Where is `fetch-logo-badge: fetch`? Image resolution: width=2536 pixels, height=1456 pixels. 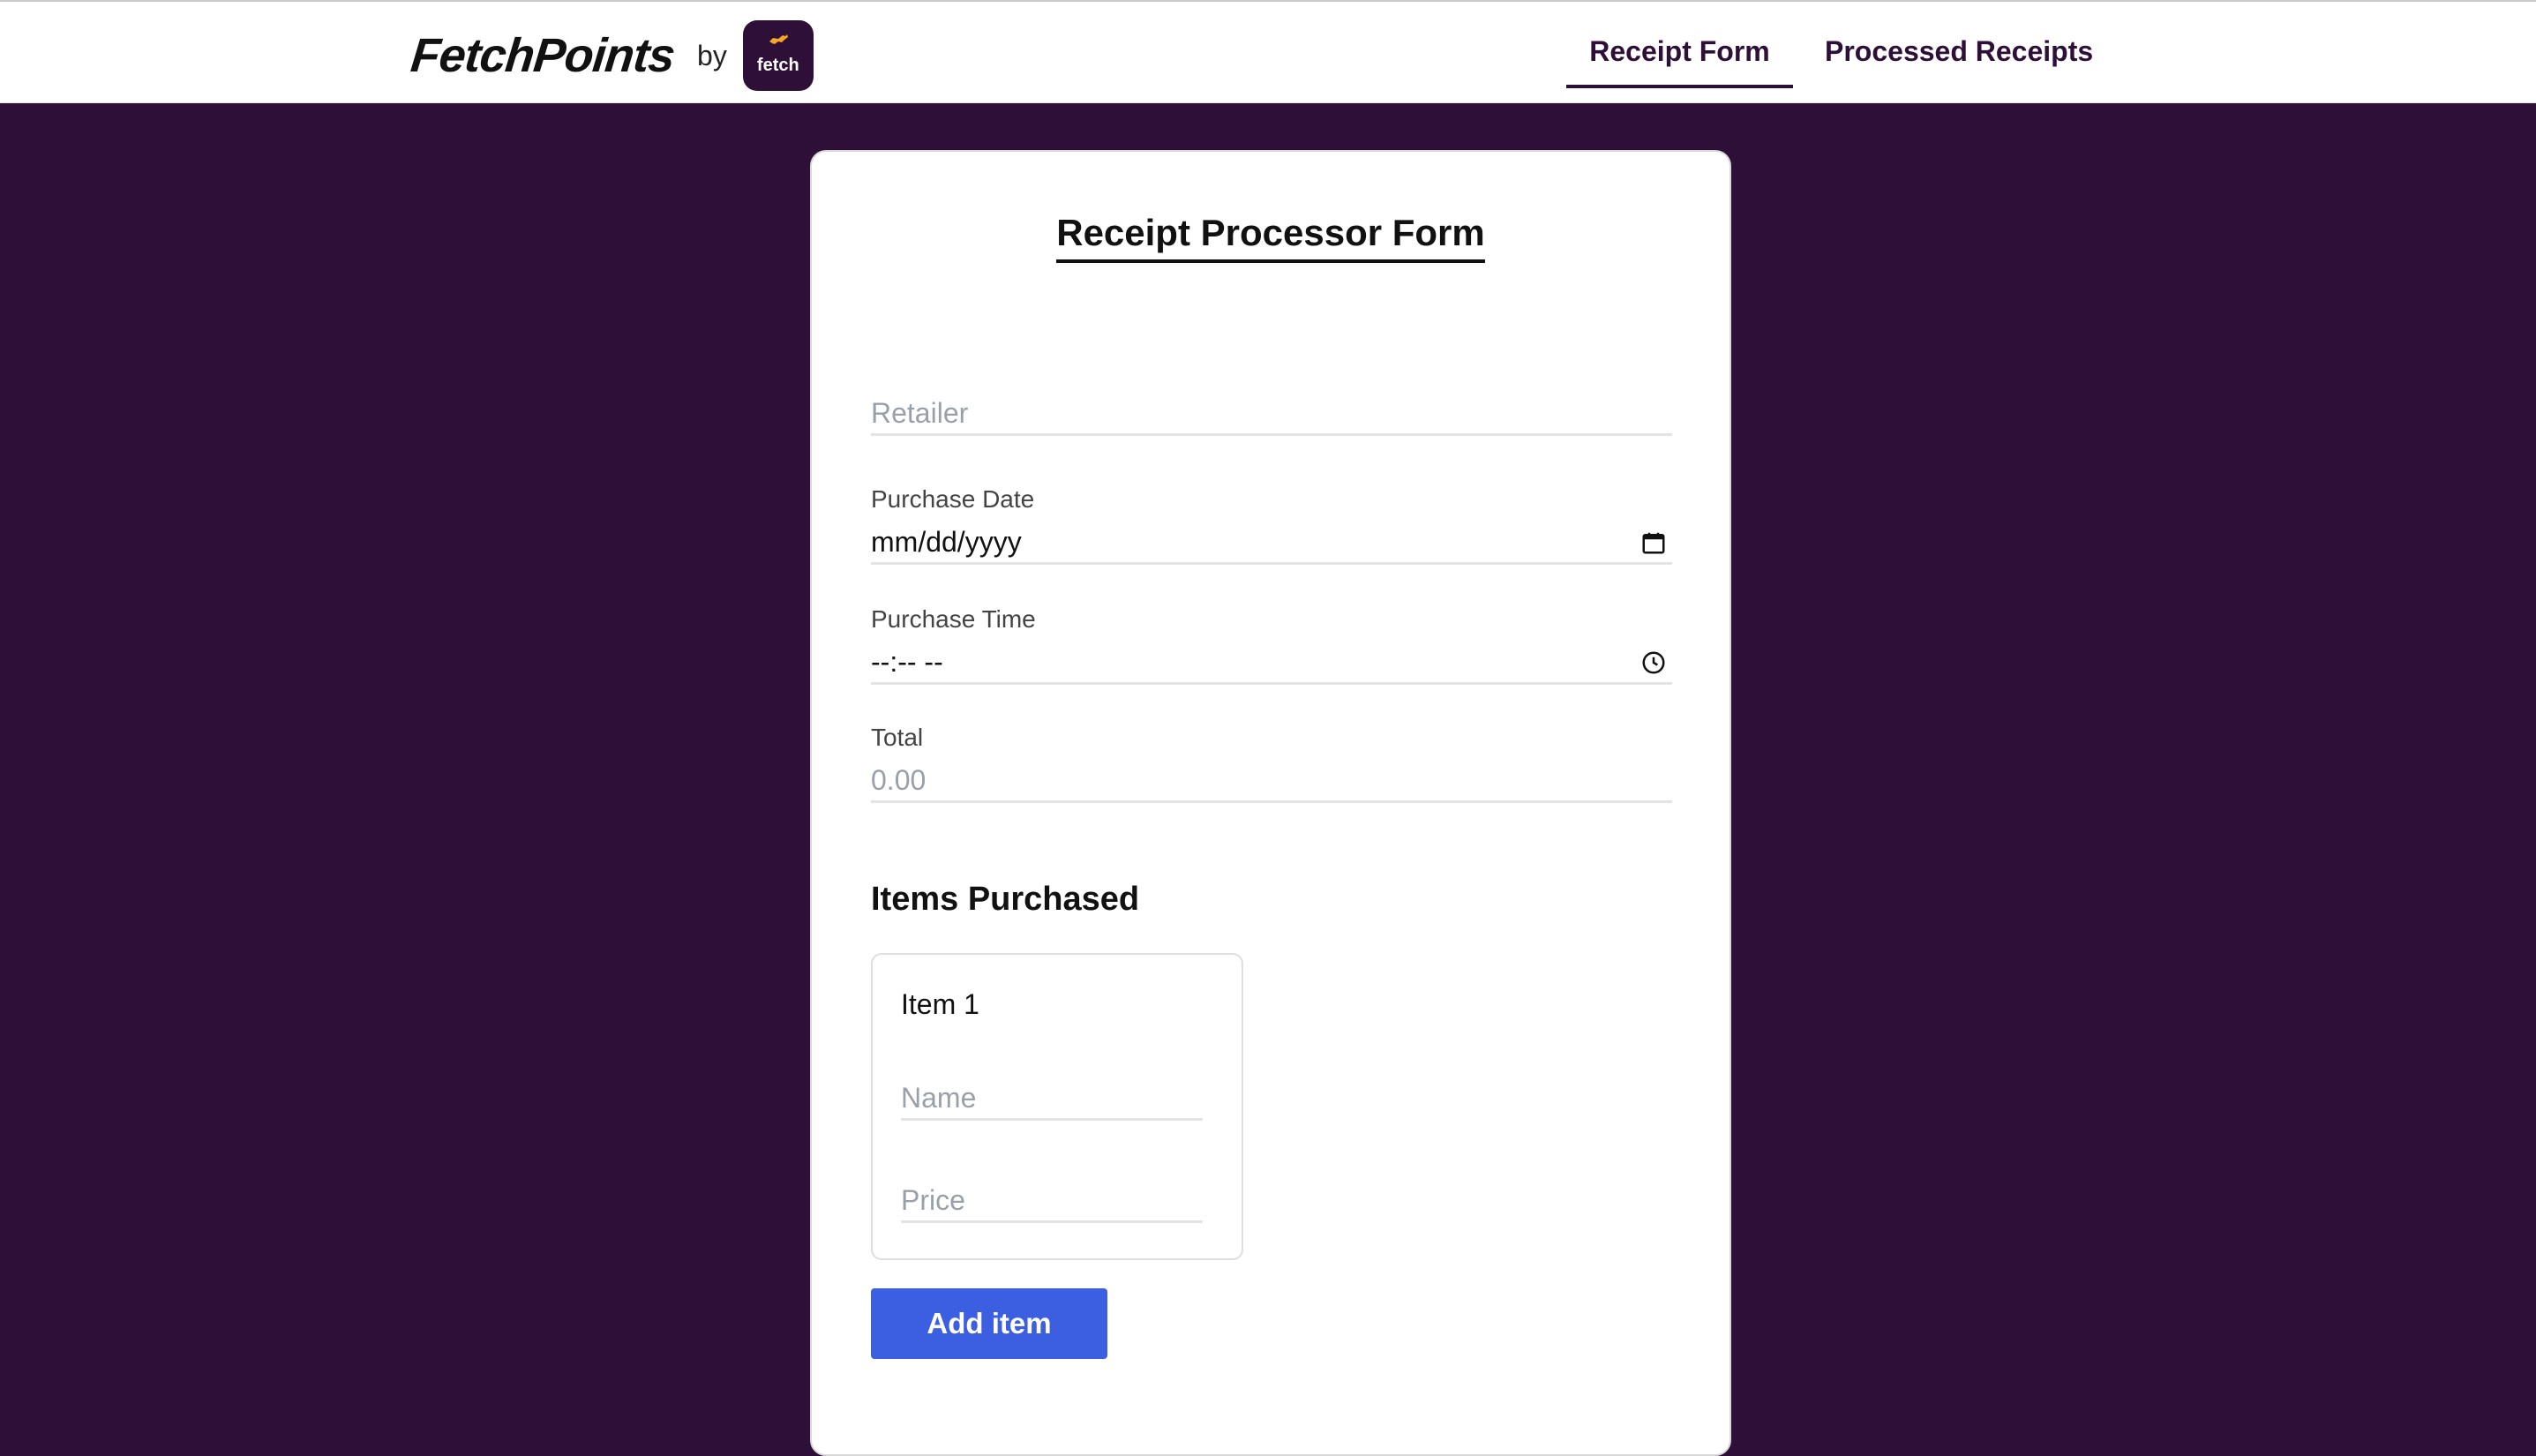
fetch-logo-badge: fetch is located at coordinates (778, 55).